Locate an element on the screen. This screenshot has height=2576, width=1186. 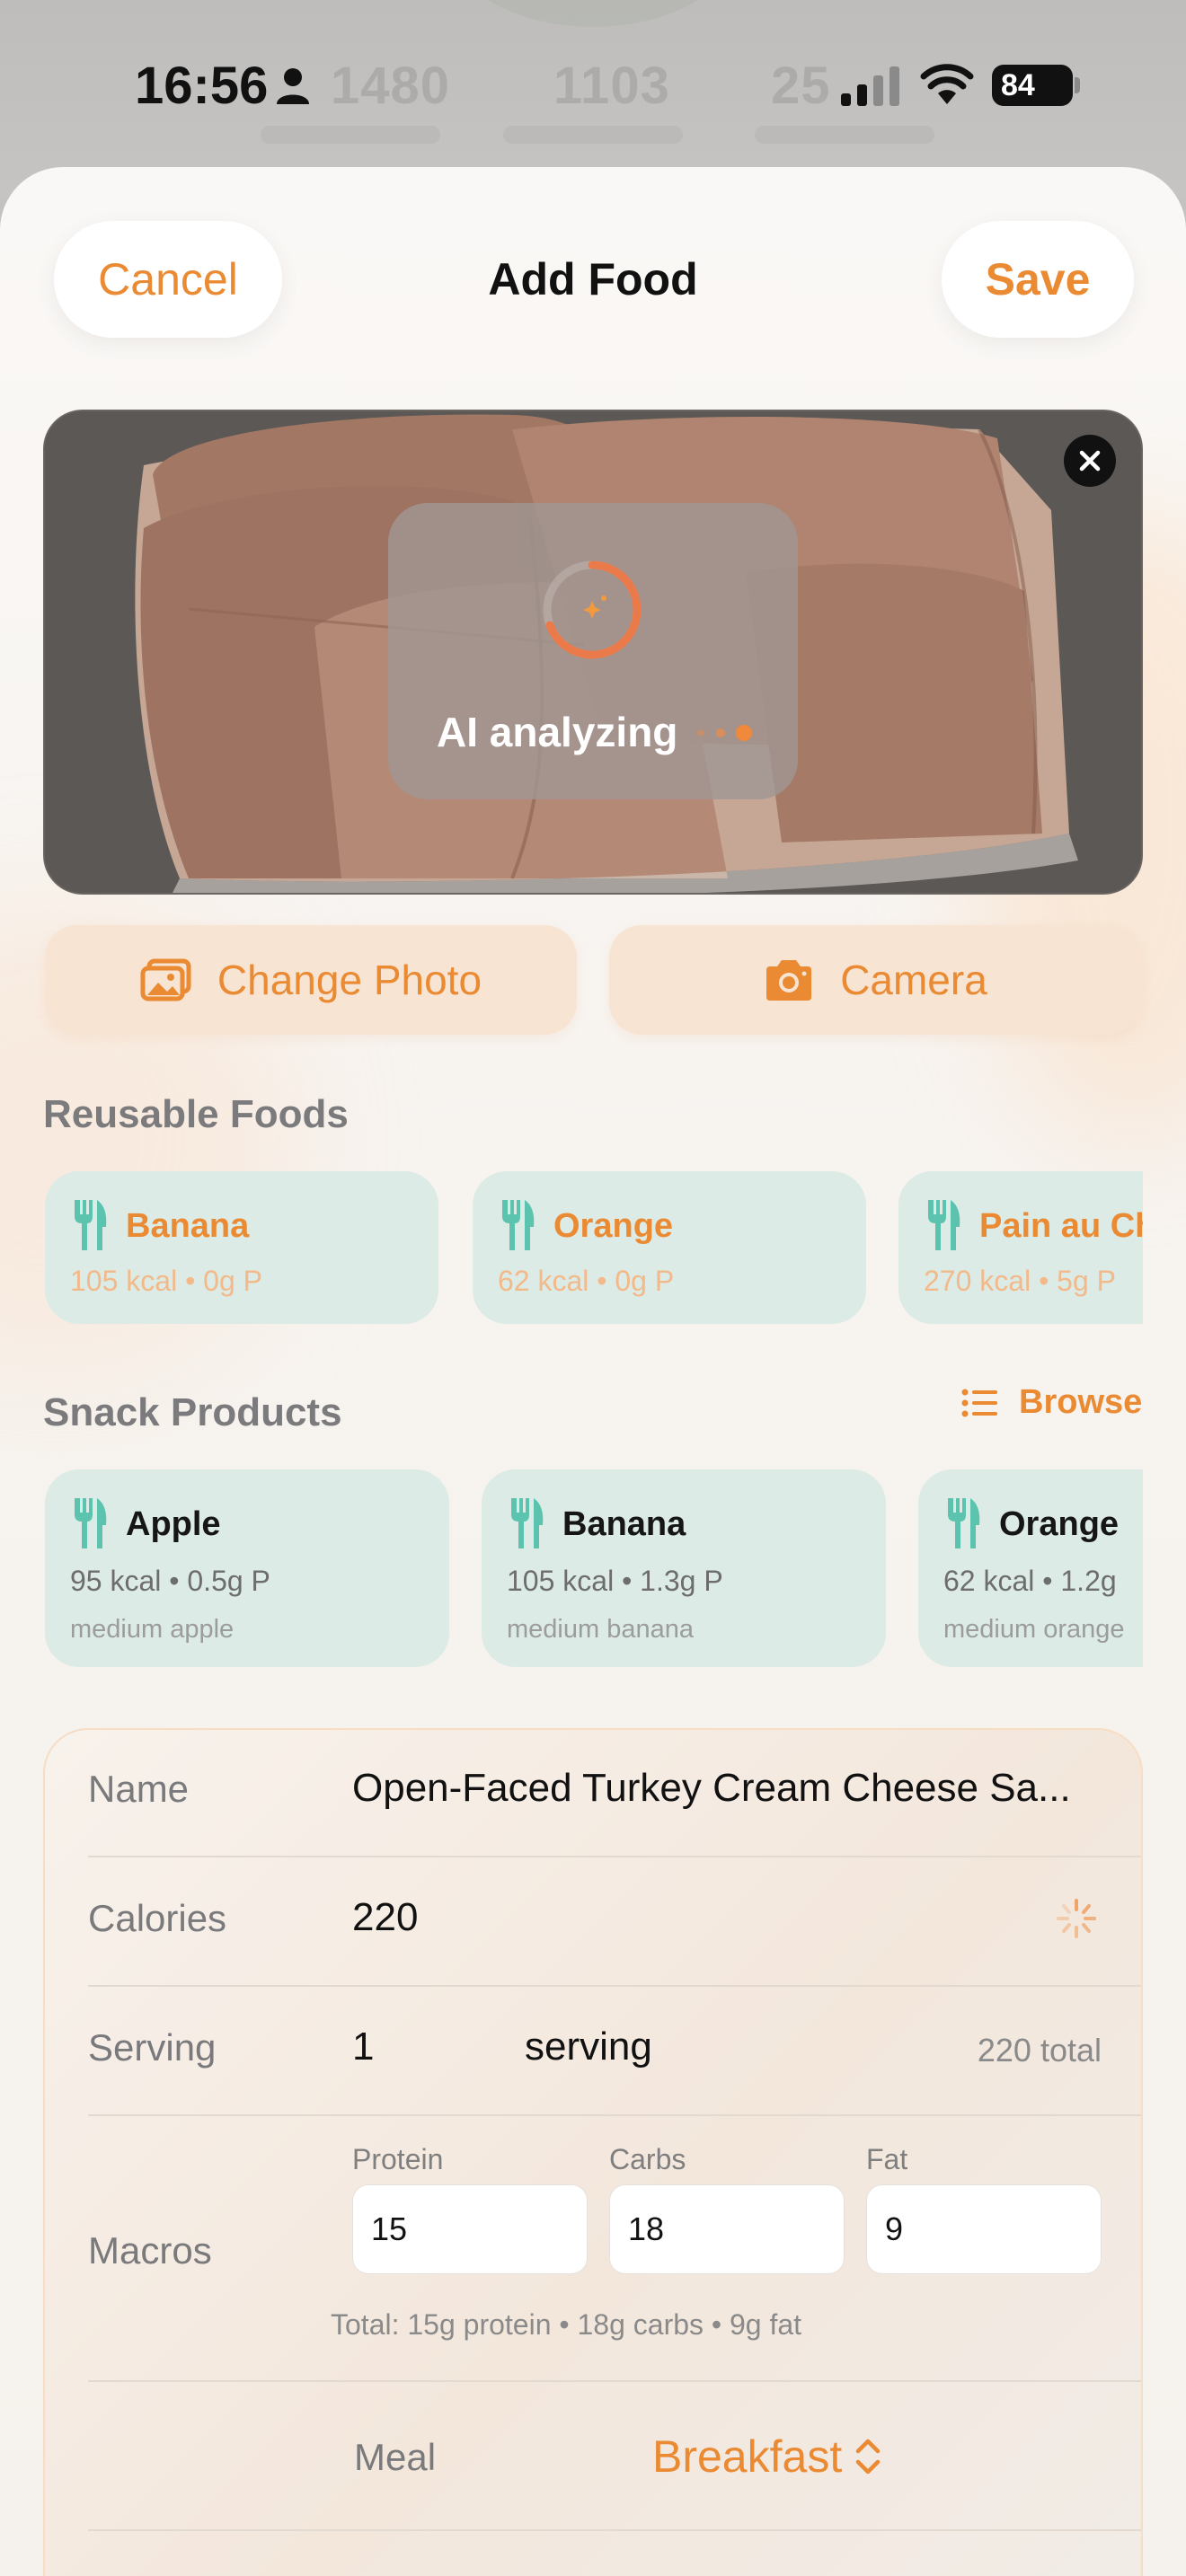
background-stat: 1480 is located at coordinates (391, 86).